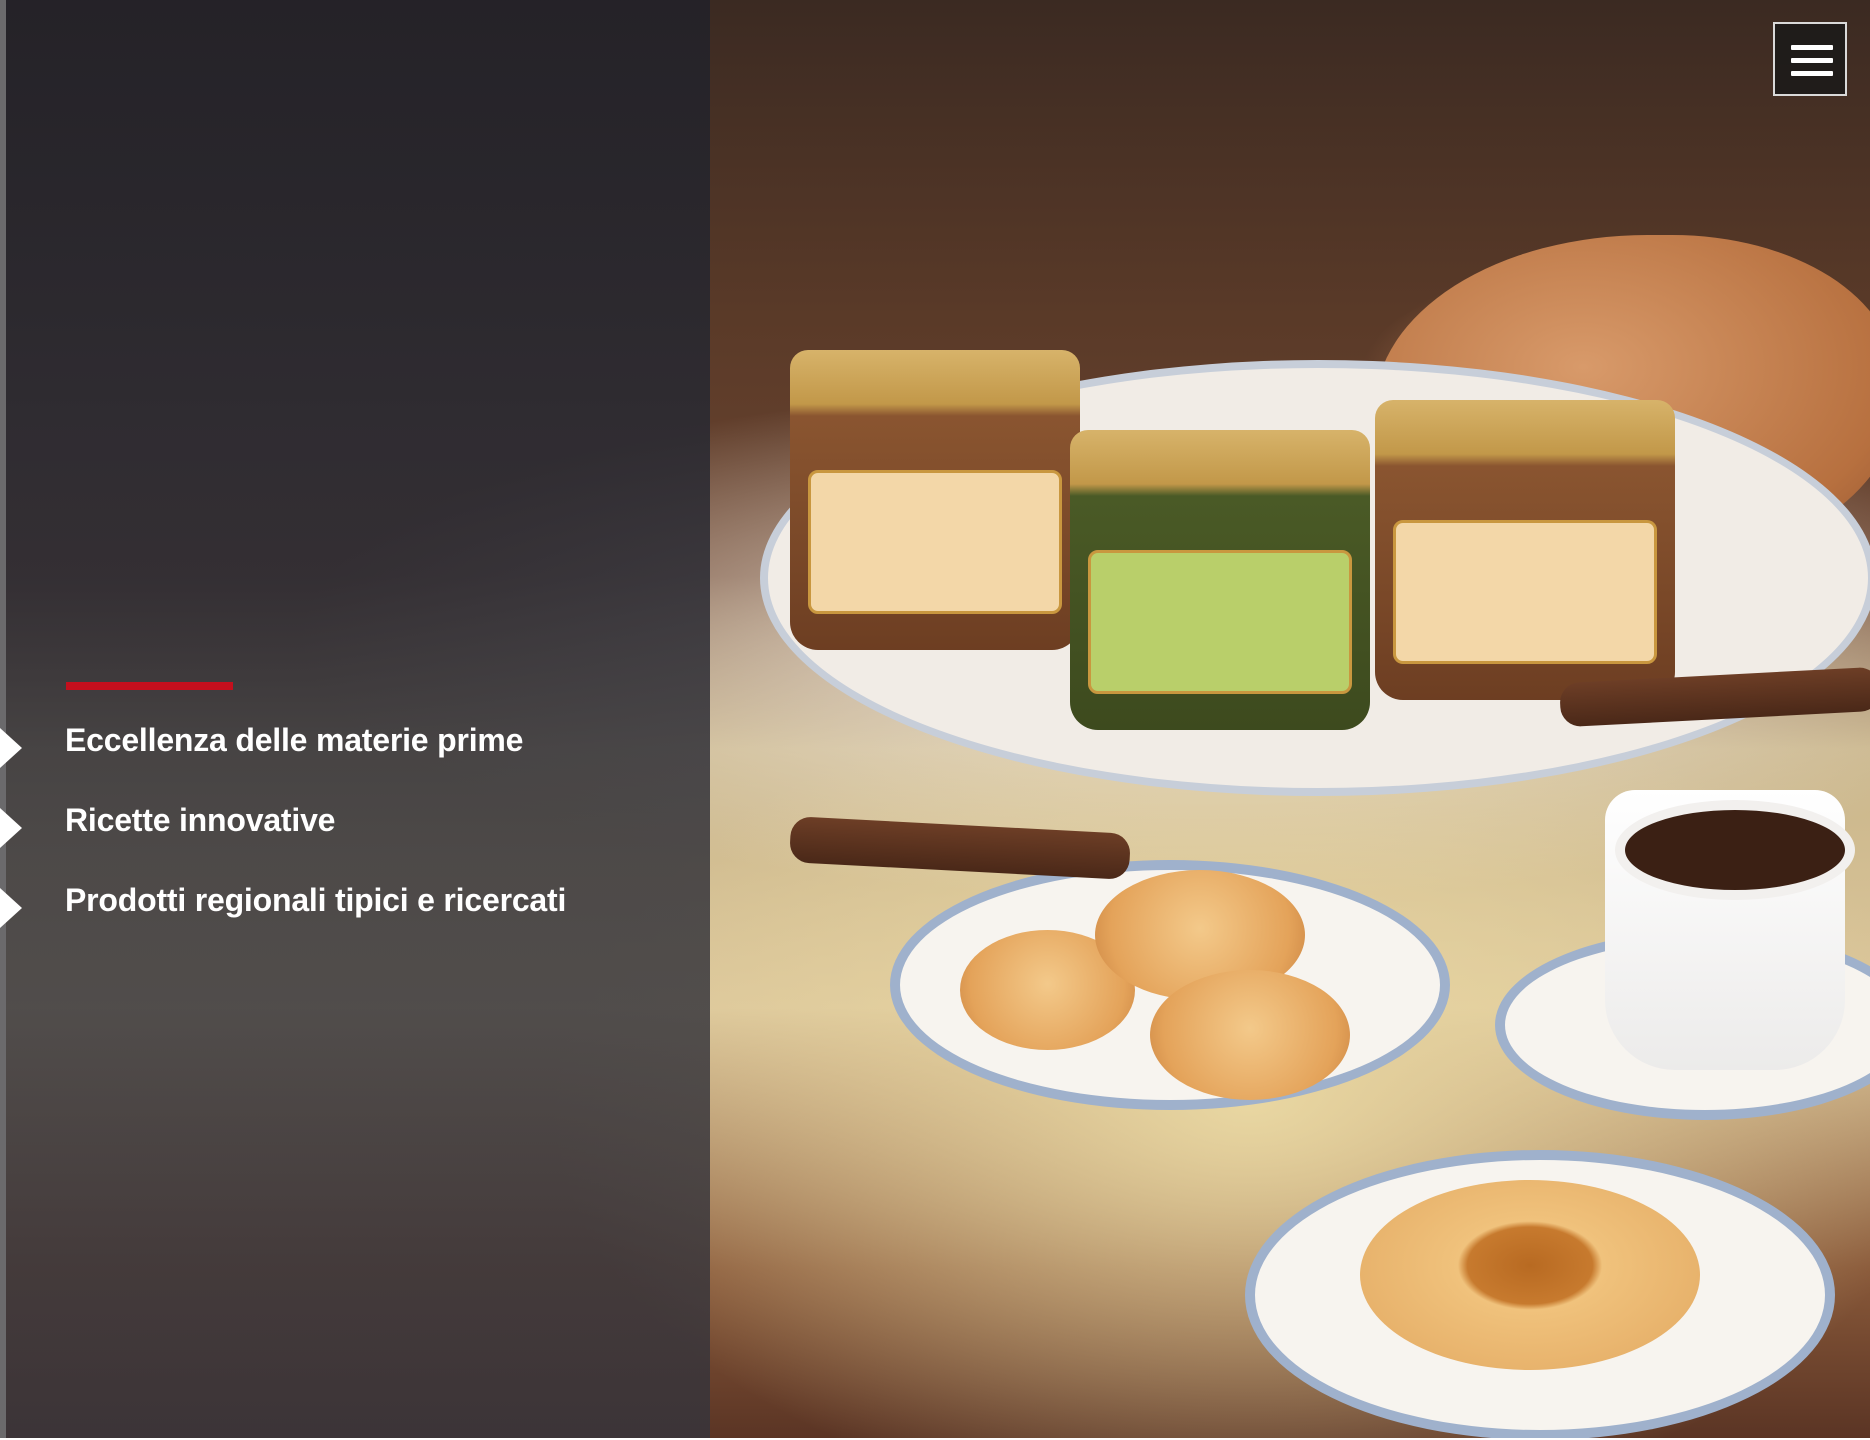 This screenshot has height=1440, width=1870. I want to click on tart, so click(1530, 1275).